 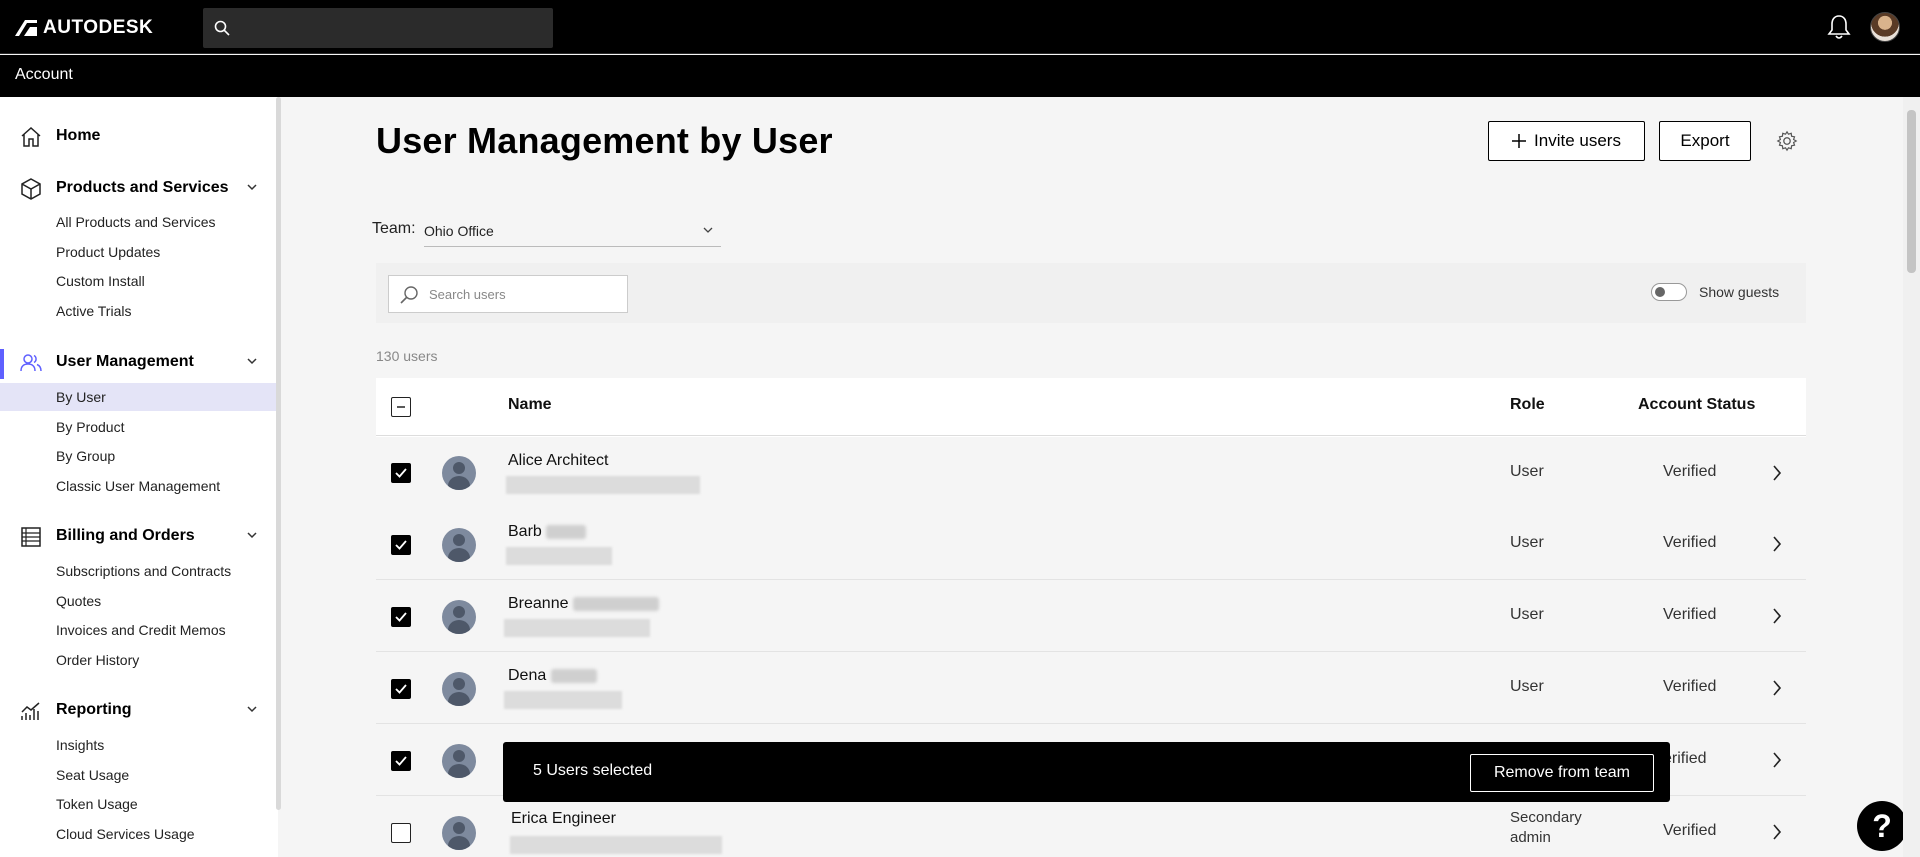 What do you see at coordinates (141, 630) in the screenshot?
I see `sidebar-item-label: Invoices and Credit Memos` at bounding box center [141, 630].